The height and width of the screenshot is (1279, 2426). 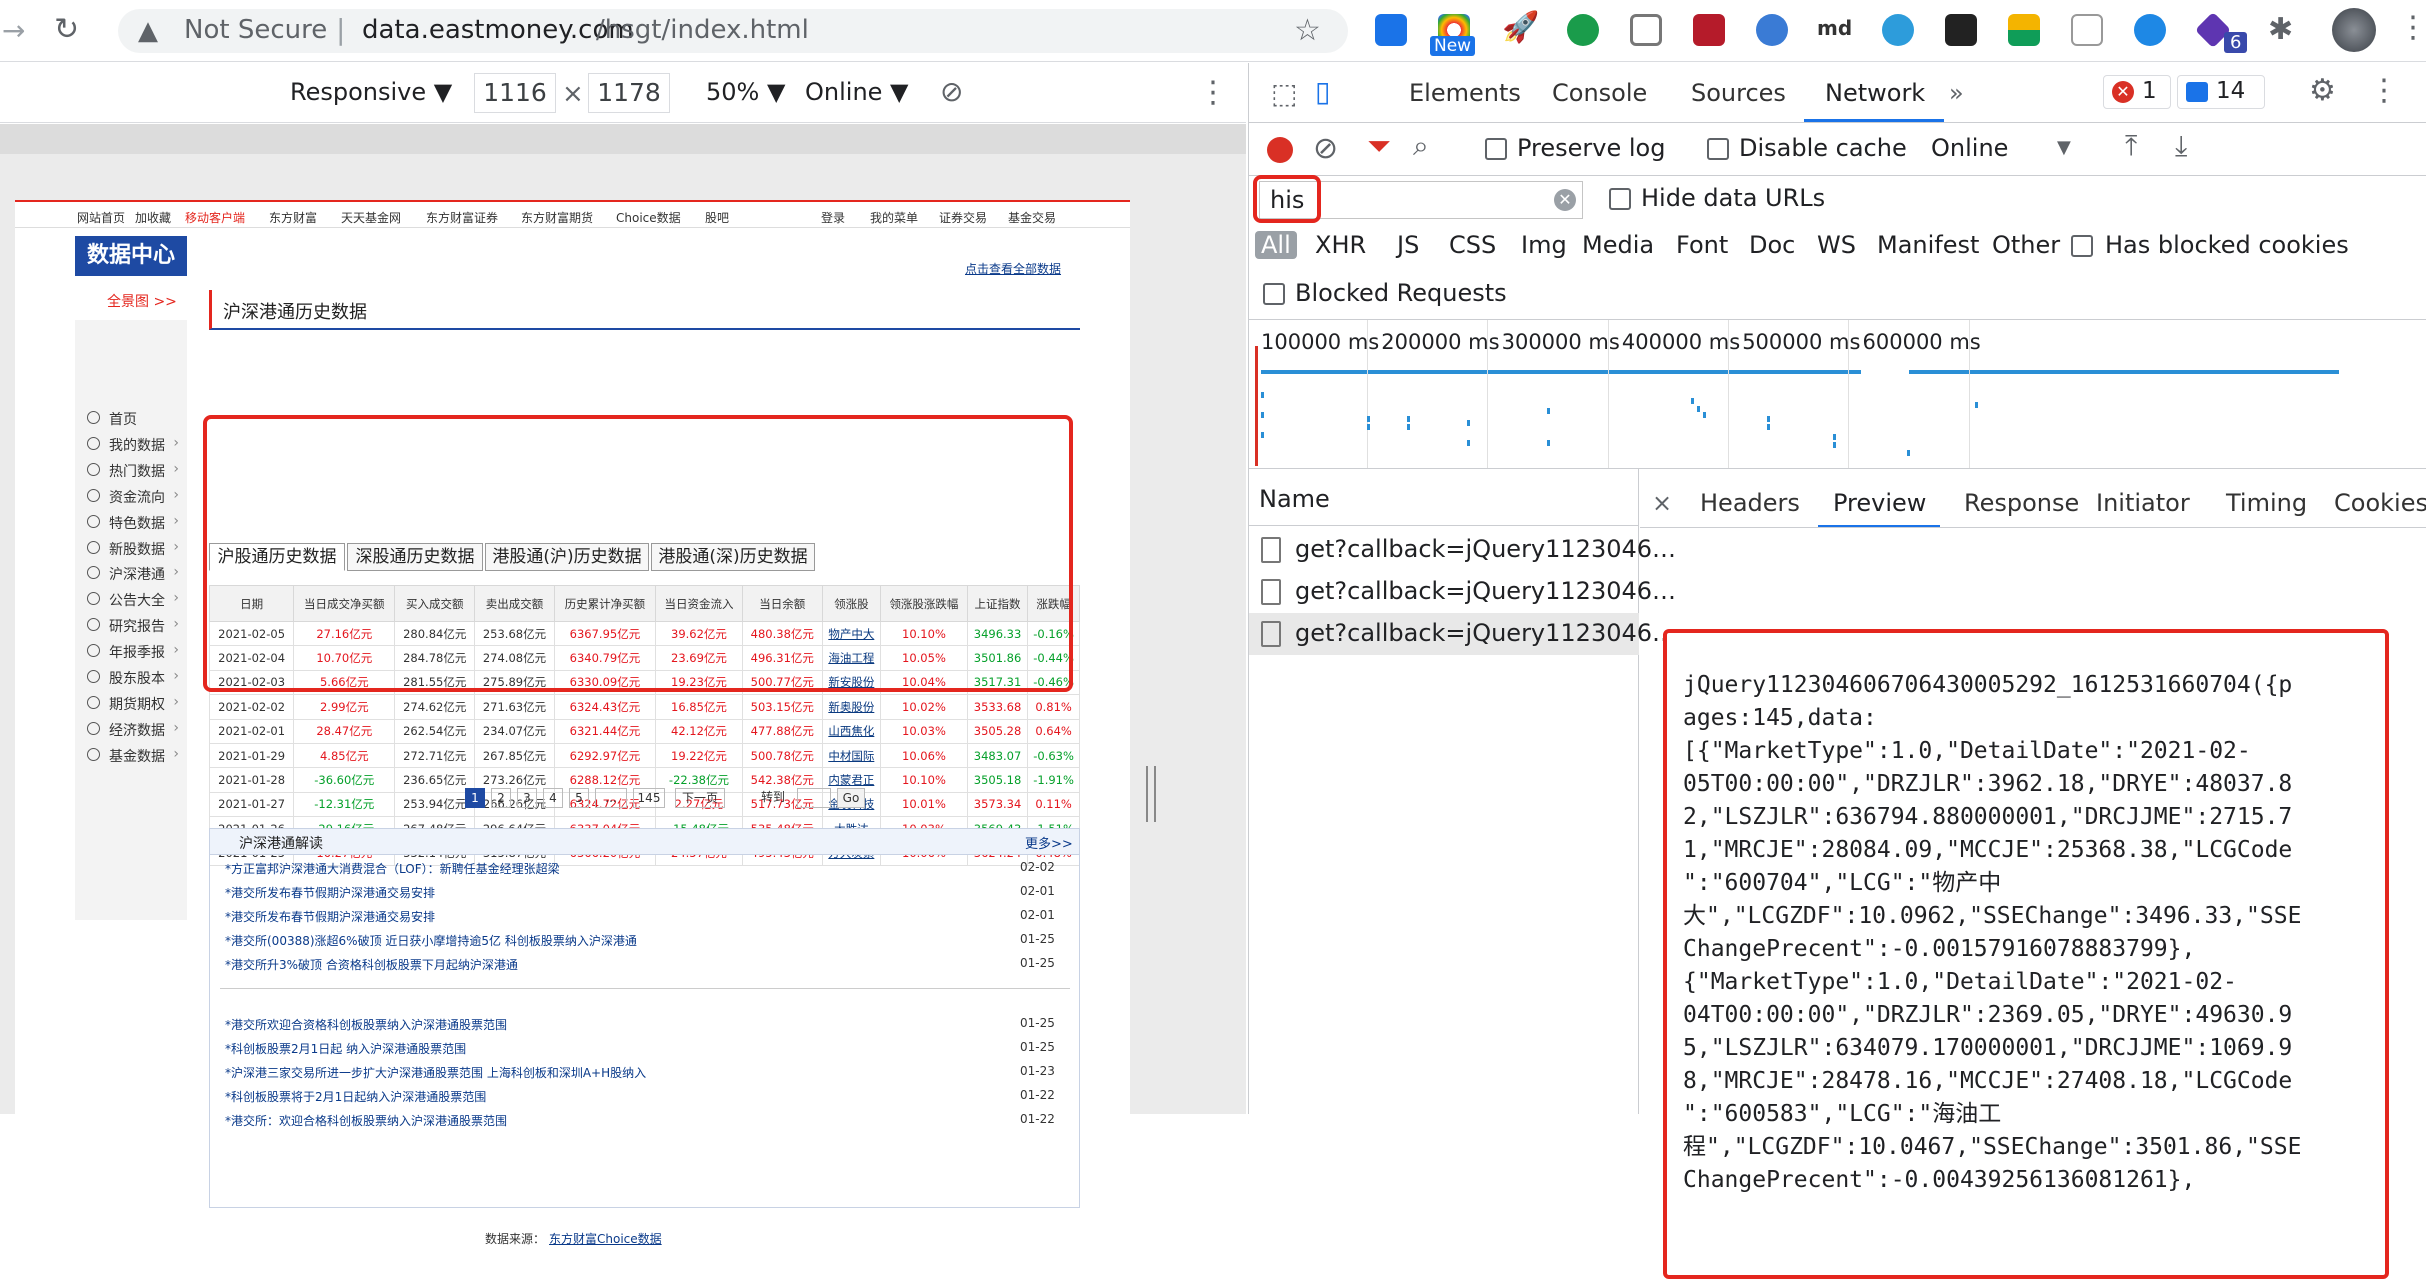 I want to click on goto-page-input, so click(x=814, y=798).